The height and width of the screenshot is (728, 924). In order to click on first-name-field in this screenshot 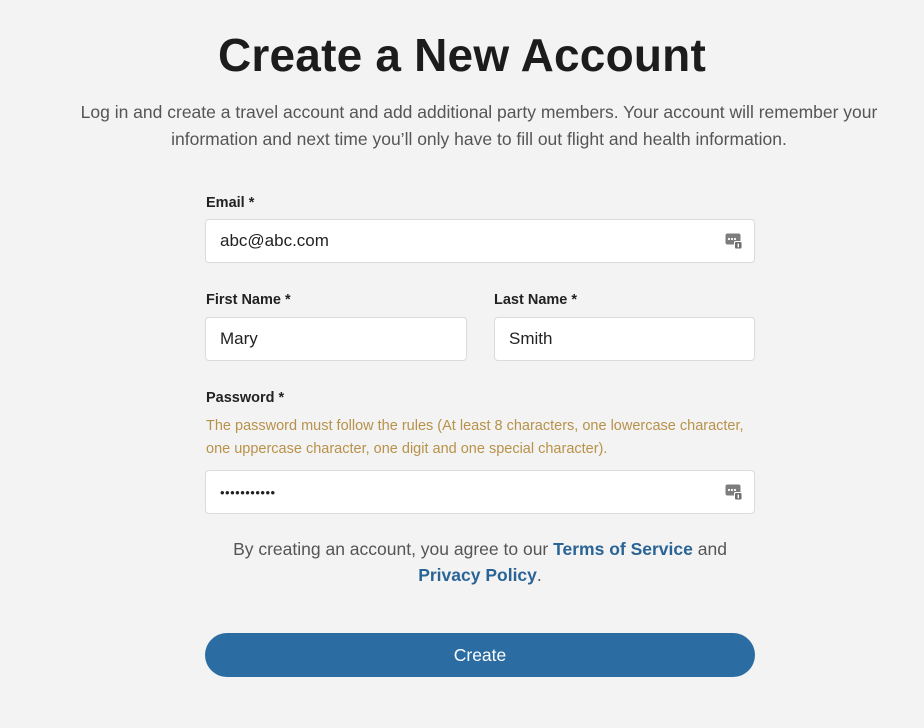, I will do `click(336, 339)`.